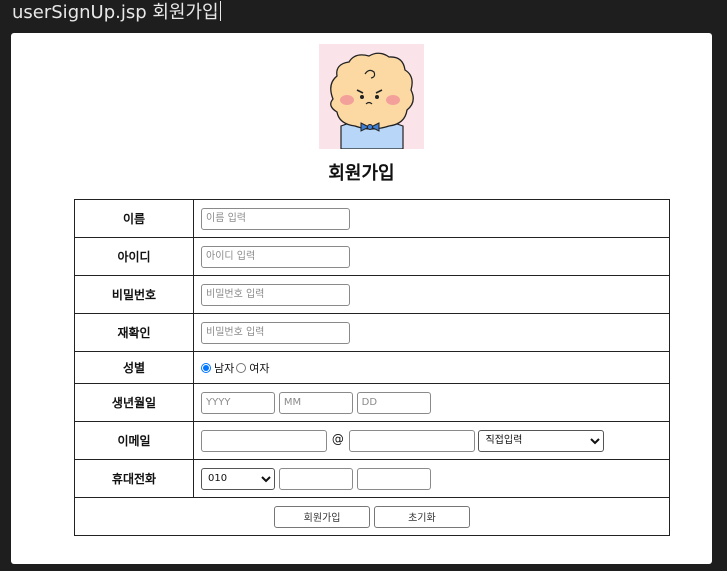 This screenshot has height=571, width=727. What do you see at coordinates (275, 256) in the screenshot?
I see `userid-input` at bounding box center [275, 256].